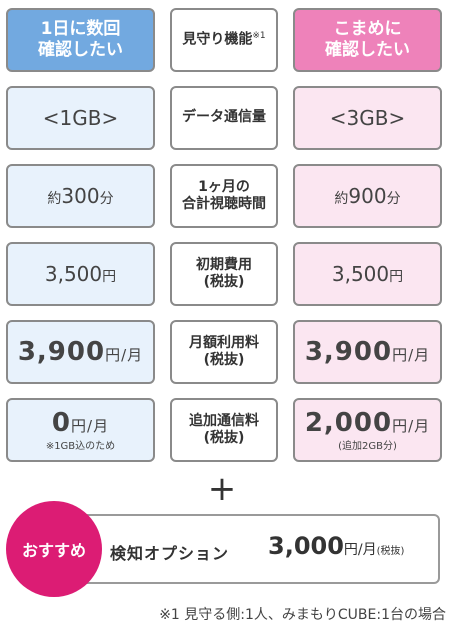  I want to click on option-tax: (税抜), so click(390, 551).